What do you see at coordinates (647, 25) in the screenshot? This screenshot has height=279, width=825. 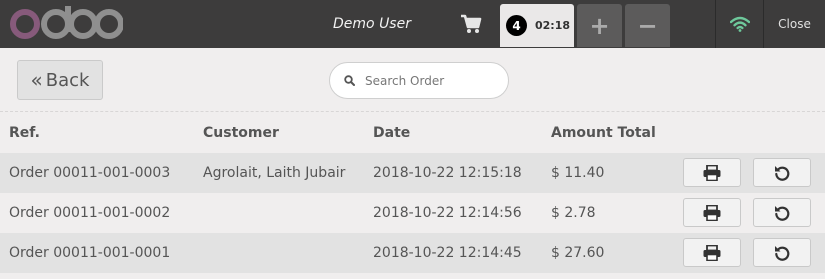 I see `remove-order-button: −` at bounding box center [647, 25].